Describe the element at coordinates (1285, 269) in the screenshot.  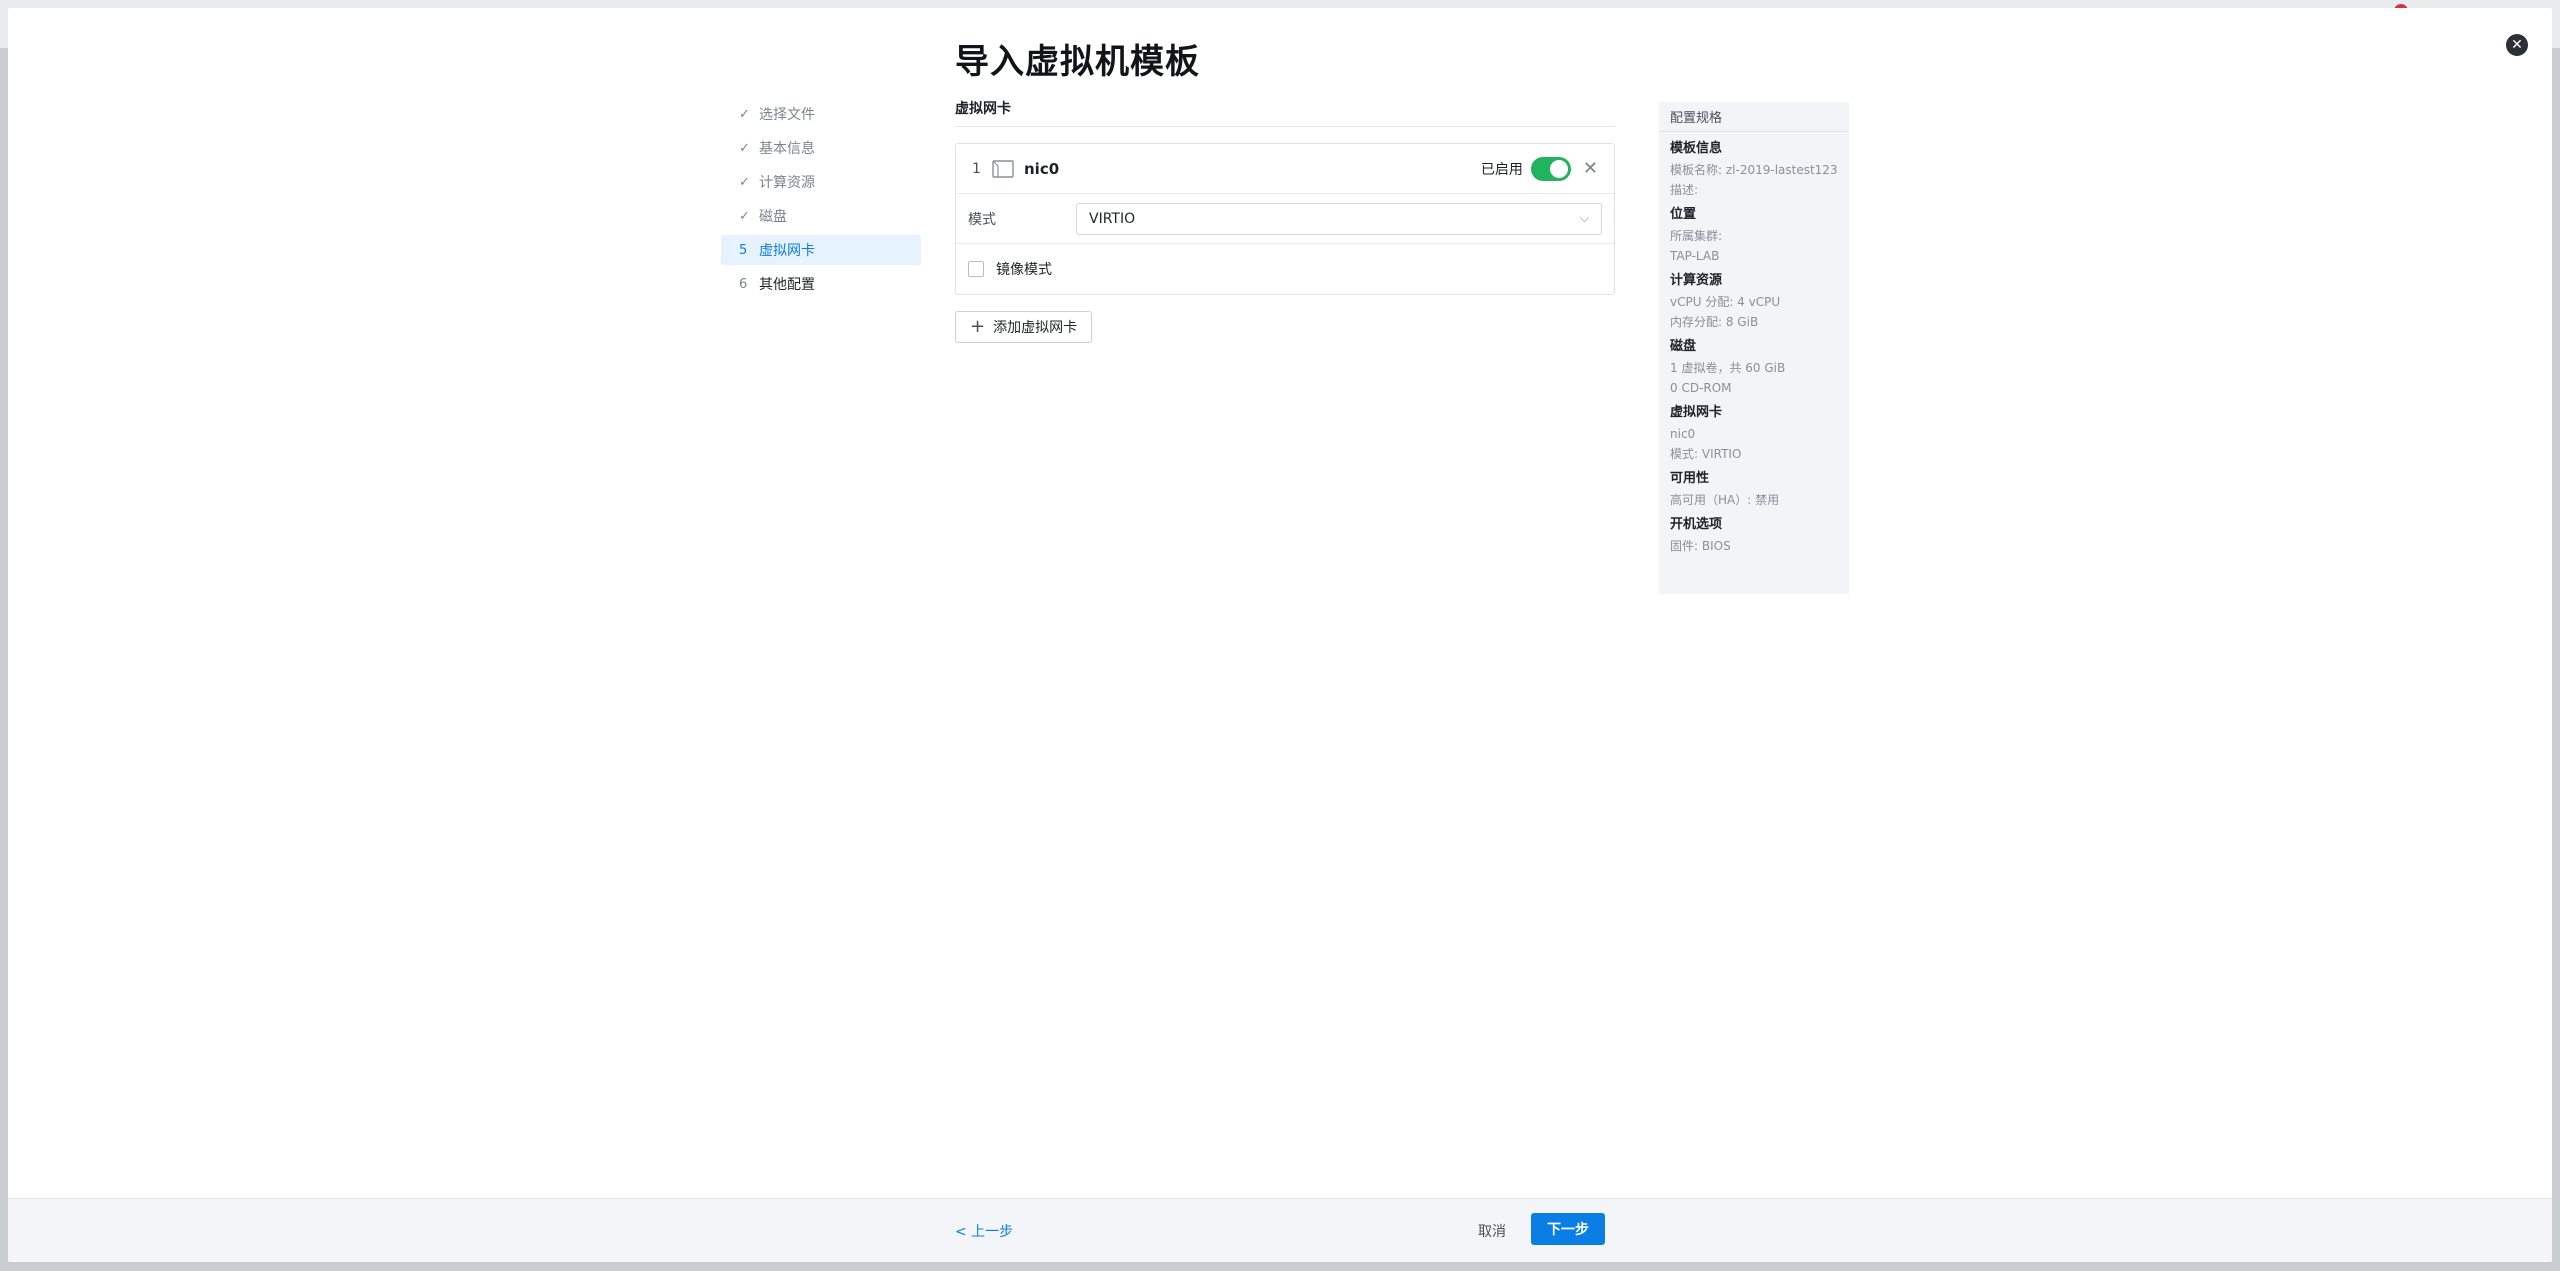
I see `nic-mirror-row: 镜像模式` at that location.